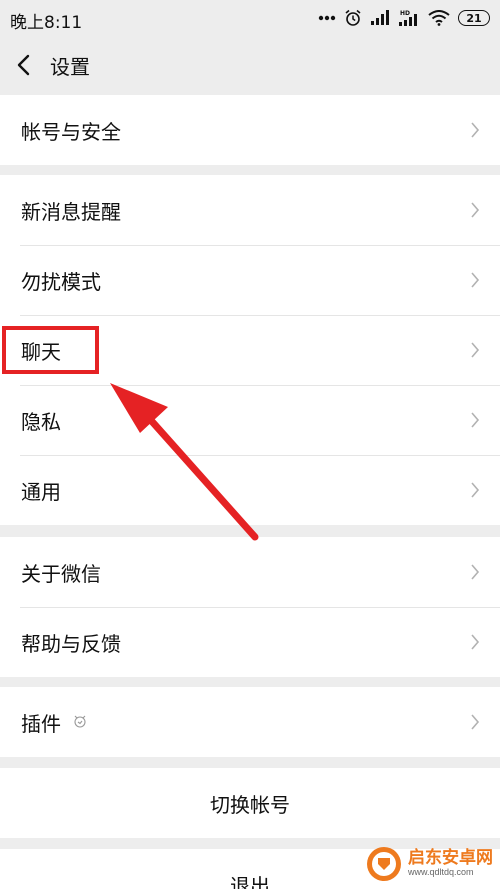 This screenshot has width=500, height=889. What do you see at coordinates (70, 67) in the screenshot?
I see `page-title: 设置` at bounding box center [70, 67].